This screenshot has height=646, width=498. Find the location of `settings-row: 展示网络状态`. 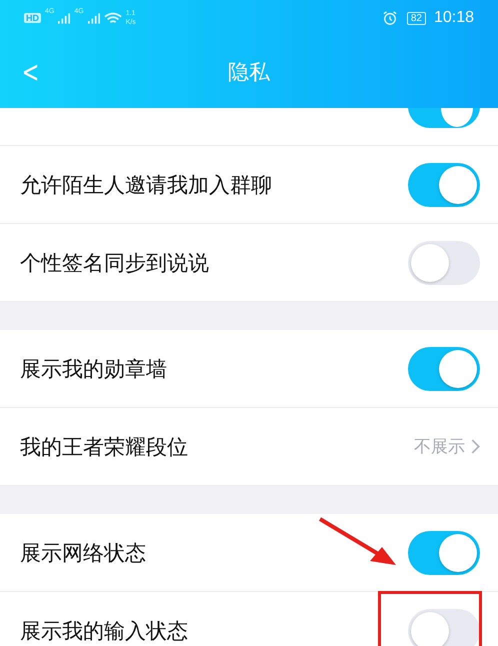

settings-row: 展示网络状态 is located at coordinates (249, 553).